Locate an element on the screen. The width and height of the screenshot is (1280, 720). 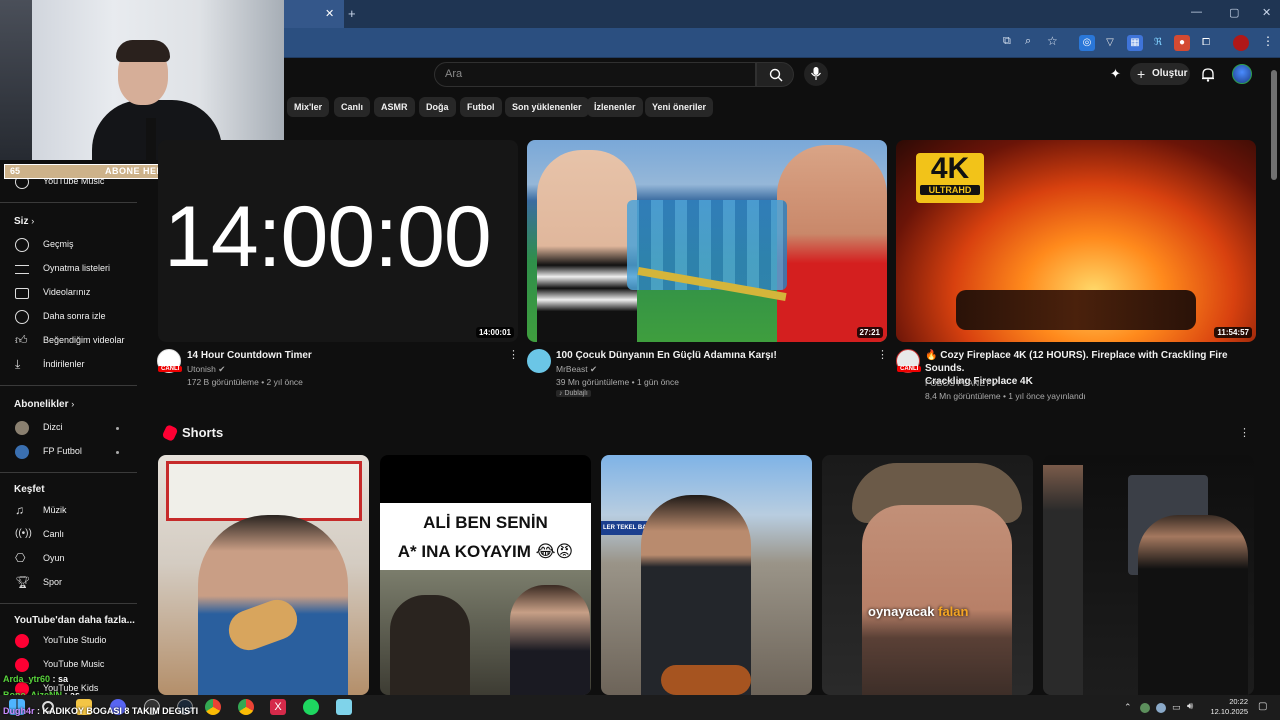
short-caption-line: A* INA KOYAYIM 😂😡 is located at coordinates (485, 551).